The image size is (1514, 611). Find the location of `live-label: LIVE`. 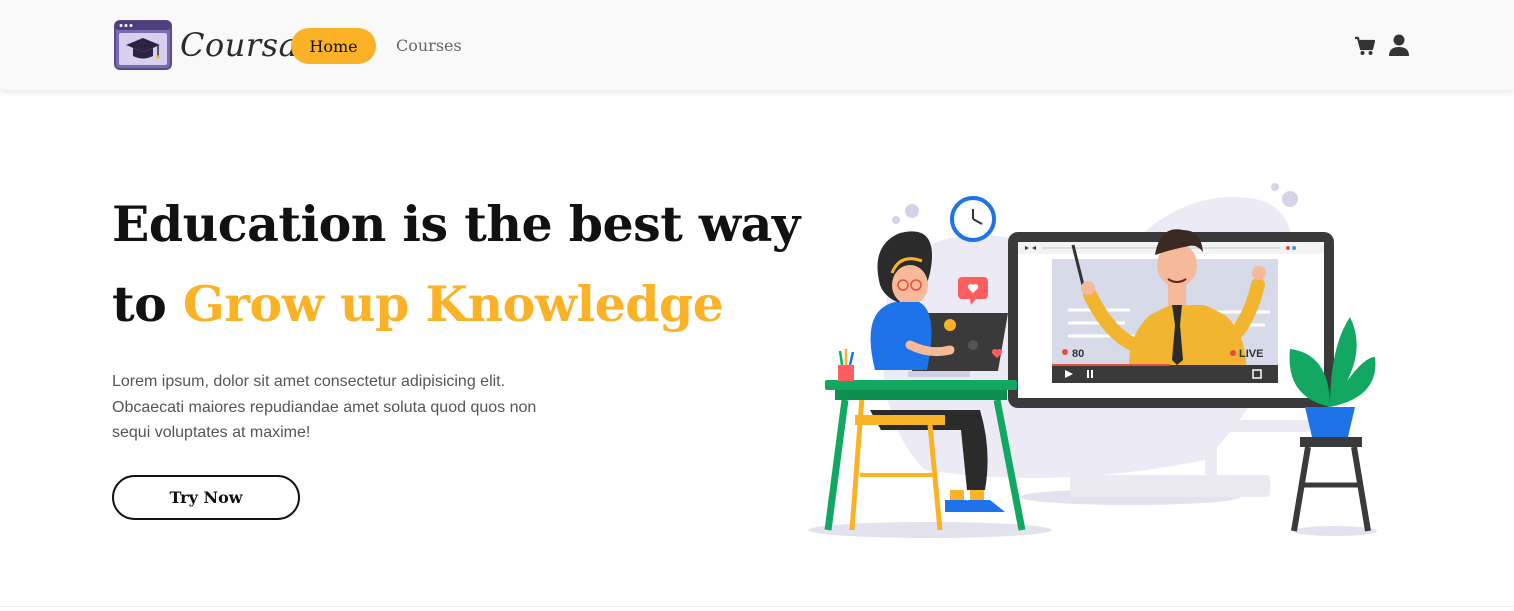

live-label: LIVE is located at coordinates (1251, 354).